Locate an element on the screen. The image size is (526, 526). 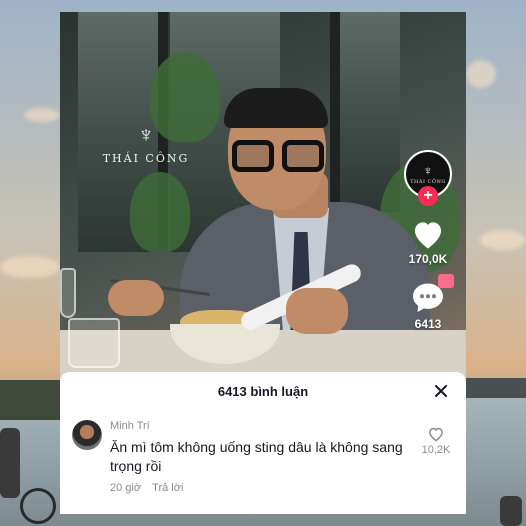
like-count: 170,0K is located at coordinates (428, 259).